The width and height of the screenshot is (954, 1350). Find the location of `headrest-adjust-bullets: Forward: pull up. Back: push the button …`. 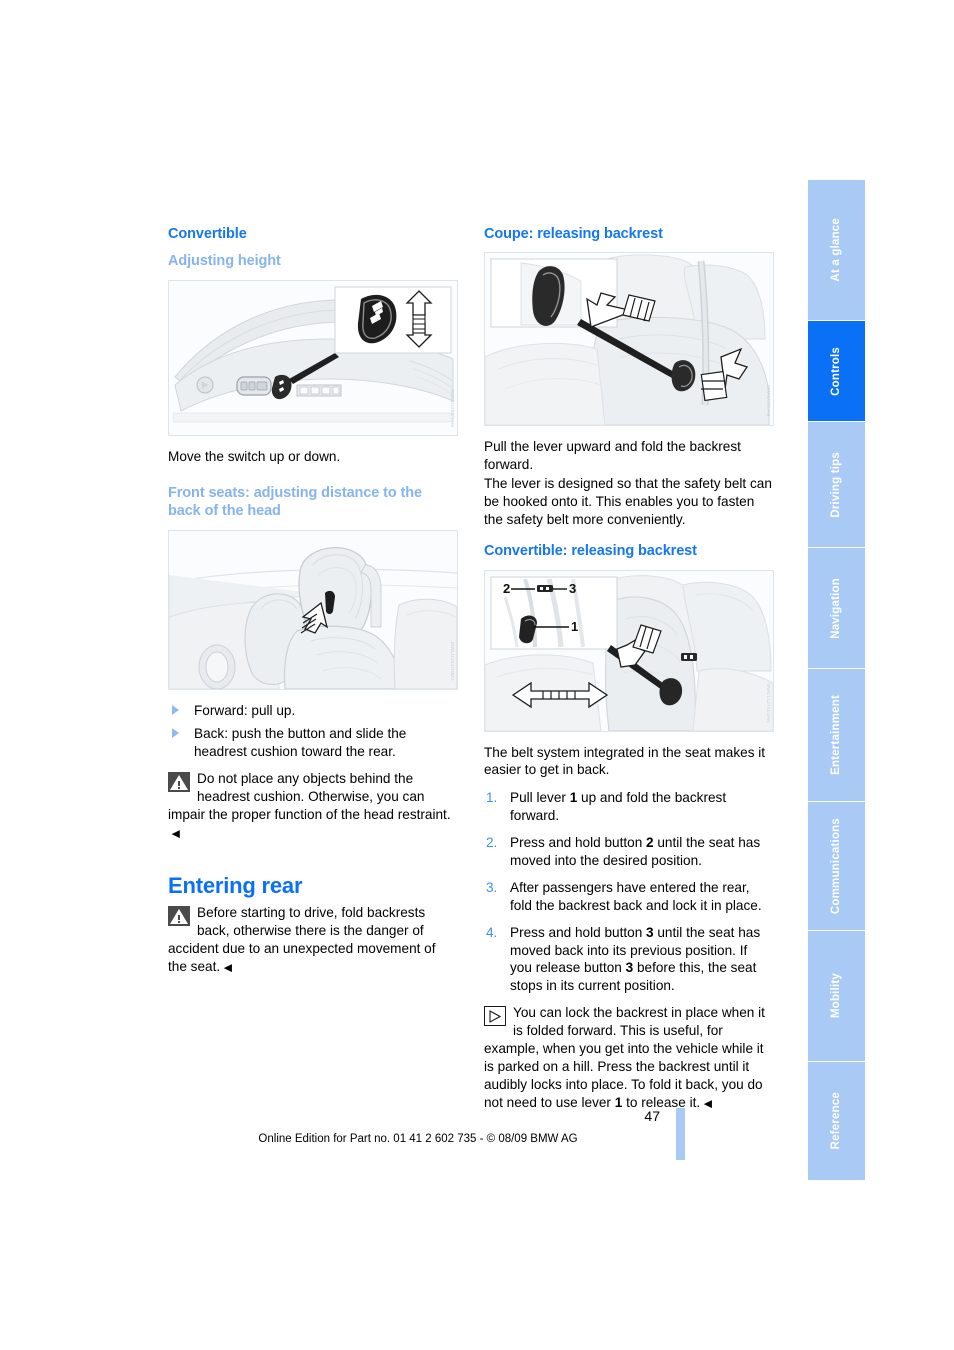

headrest-adjust-bullets: Forward: pull up. Back: push the button … is located at coordinates (312, 731).